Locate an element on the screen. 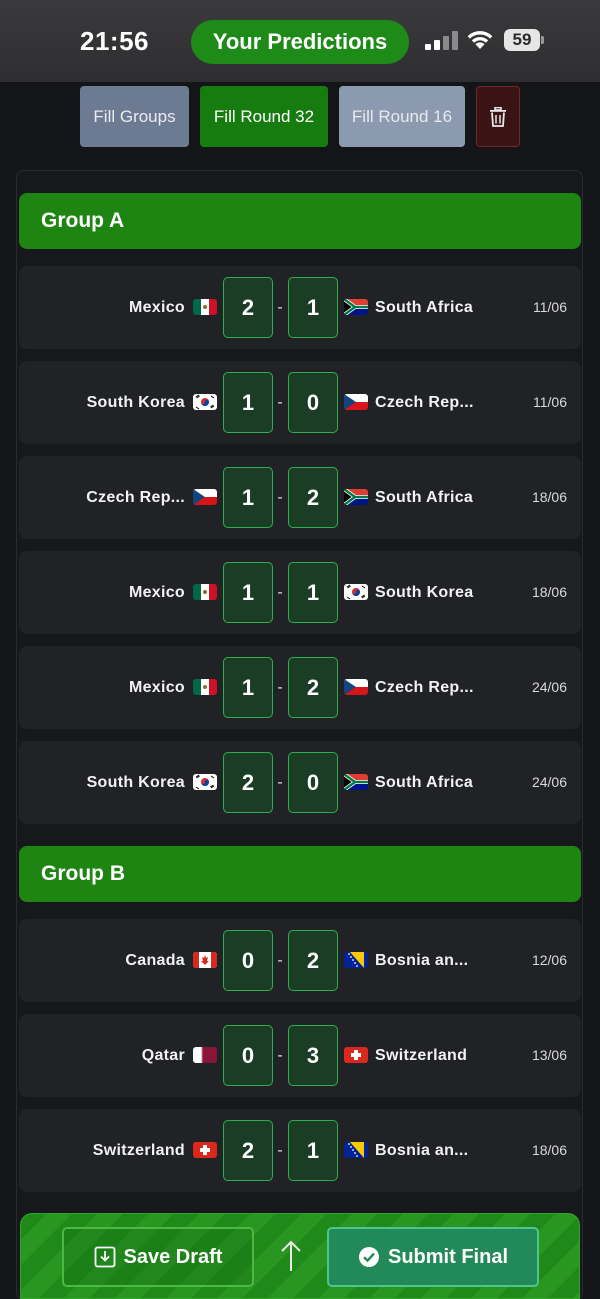 The width and height of the screenshot is (600, 1299). match-row: South Korea 1-0 Czech Rep... 11/06 is located at coordinates (300, 402).